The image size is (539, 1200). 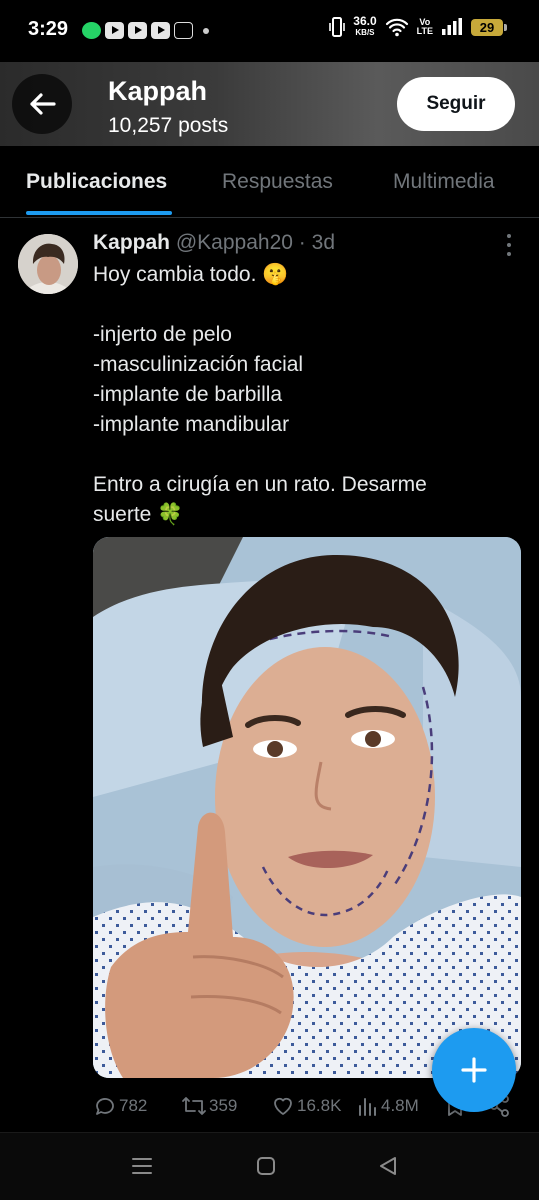 I want to click on wifi-icon, so click(x=396, y=27).